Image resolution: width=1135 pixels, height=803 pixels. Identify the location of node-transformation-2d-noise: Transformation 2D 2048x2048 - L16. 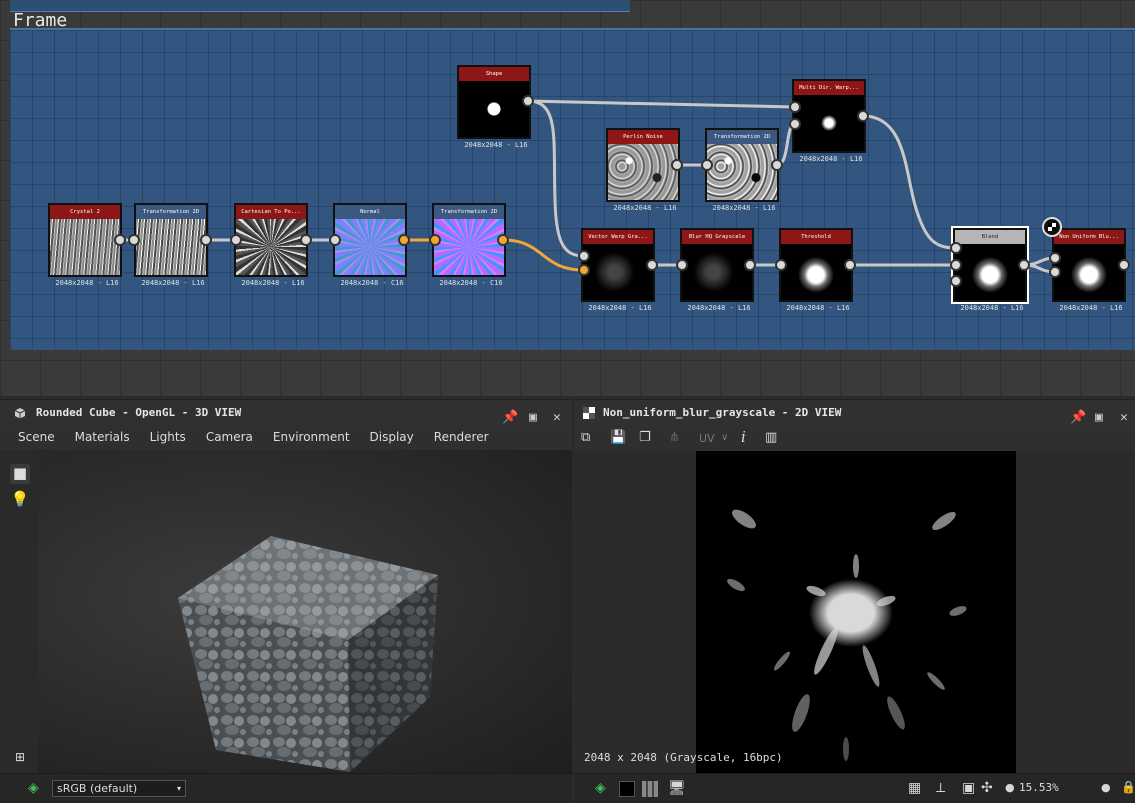
(742, 170).